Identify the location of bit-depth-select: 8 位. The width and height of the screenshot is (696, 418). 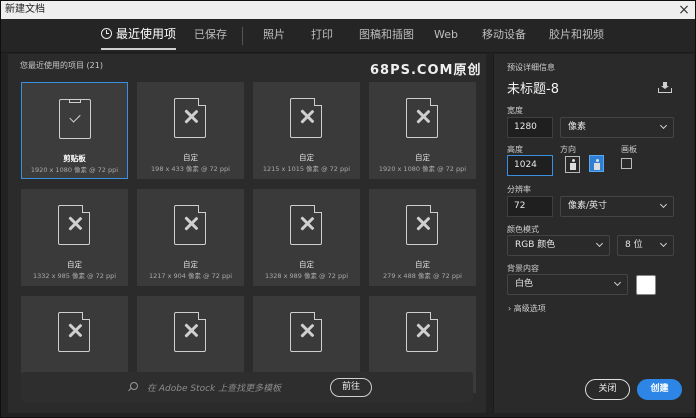
(645, 245).